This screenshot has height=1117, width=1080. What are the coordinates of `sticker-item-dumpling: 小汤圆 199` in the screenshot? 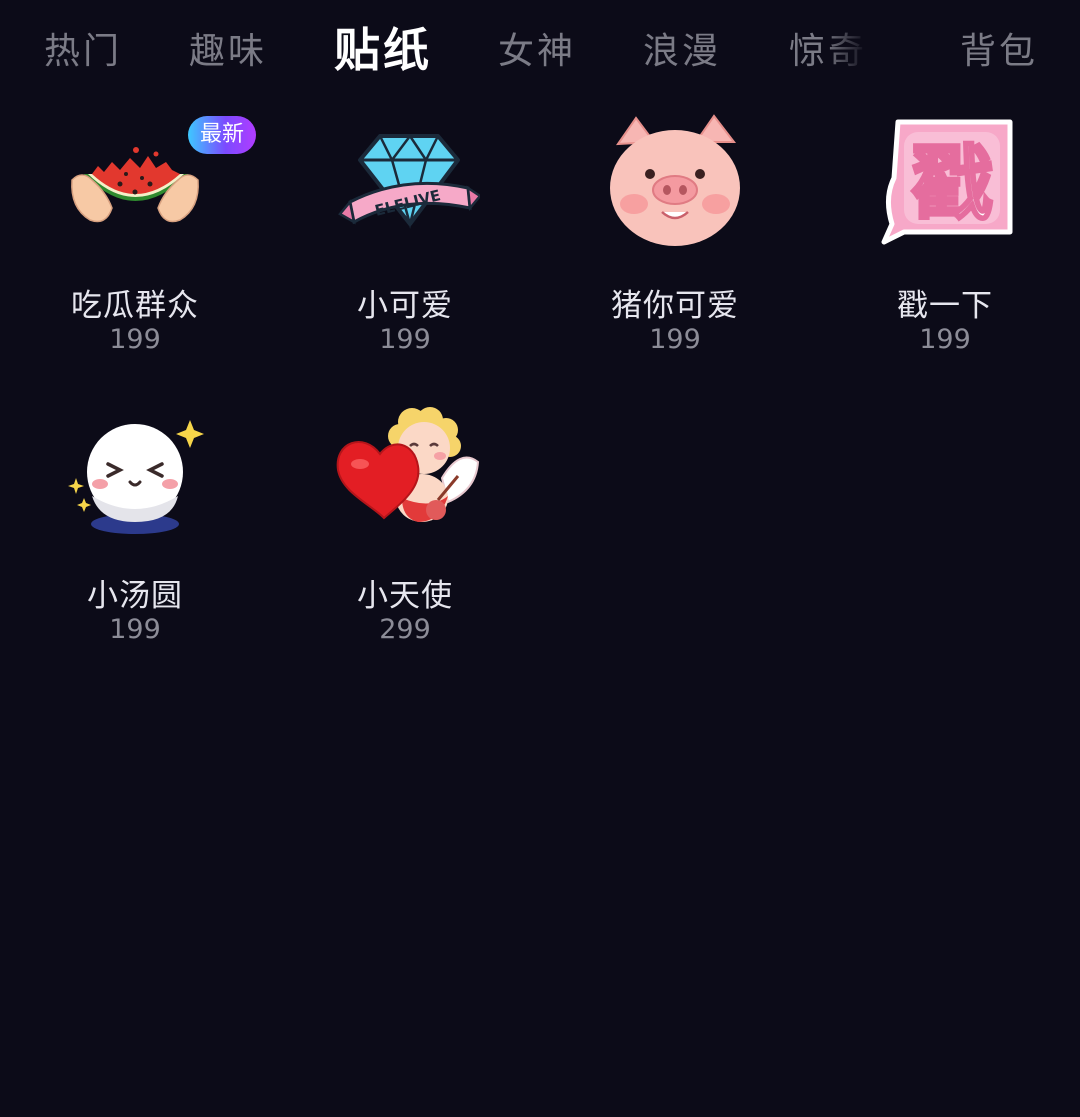 It's located at (135, 533).